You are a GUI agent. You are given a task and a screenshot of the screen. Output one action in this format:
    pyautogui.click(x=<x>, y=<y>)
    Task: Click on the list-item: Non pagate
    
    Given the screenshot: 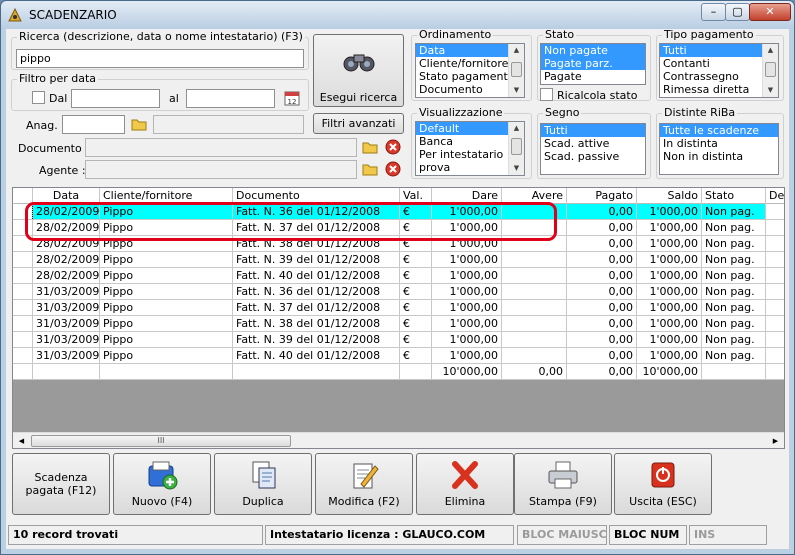 What is the action you would take?
    pyautogui.click(x=593, y=50)
    